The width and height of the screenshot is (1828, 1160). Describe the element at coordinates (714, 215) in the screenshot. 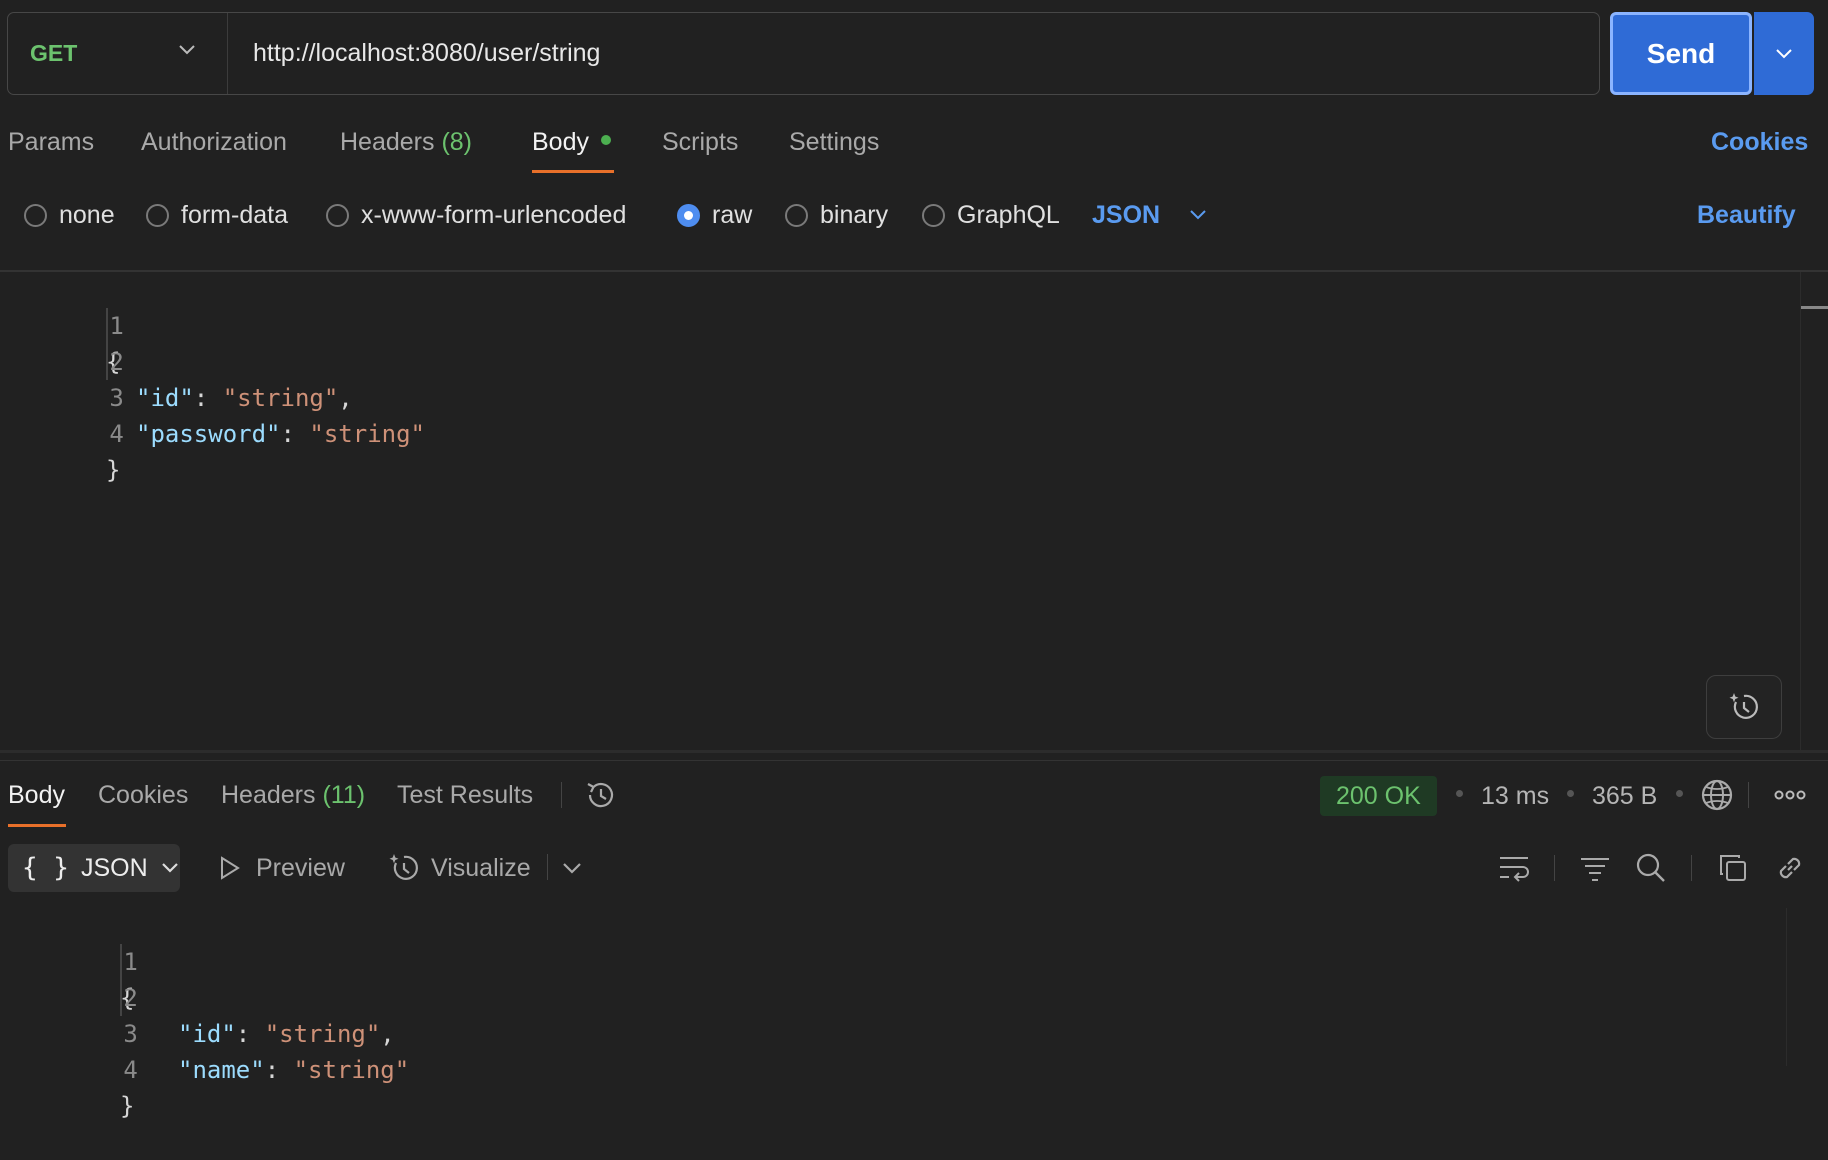

I see `radio-raw: raw` at that location.